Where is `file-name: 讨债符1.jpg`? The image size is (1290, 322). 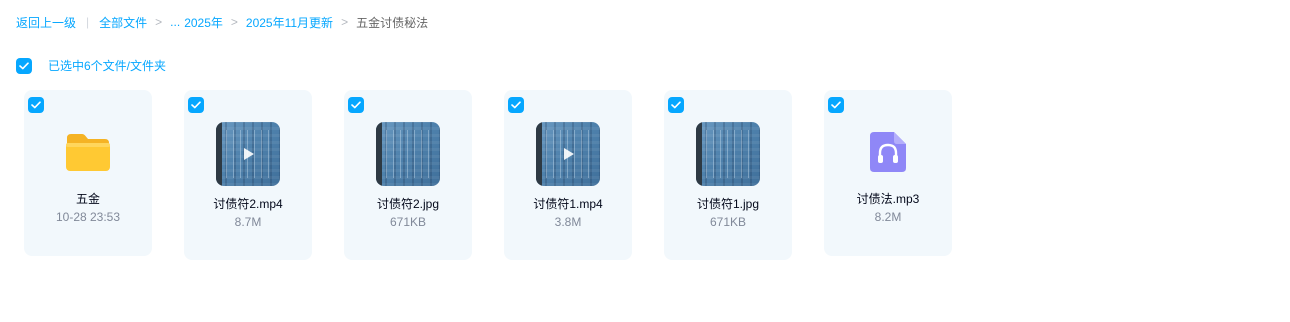
file-name: 讨债符1.jpg is located at coordinates (728, 204).